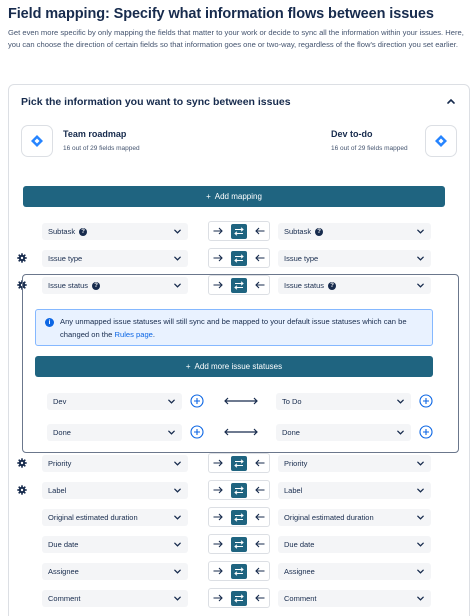 The image size is (474, 616). What do you see at coordinates (234, 366) in the screenshot?
I see `add-more-issue-statuses-button: + Add more issue statuses` at bounding box center [234, 366].